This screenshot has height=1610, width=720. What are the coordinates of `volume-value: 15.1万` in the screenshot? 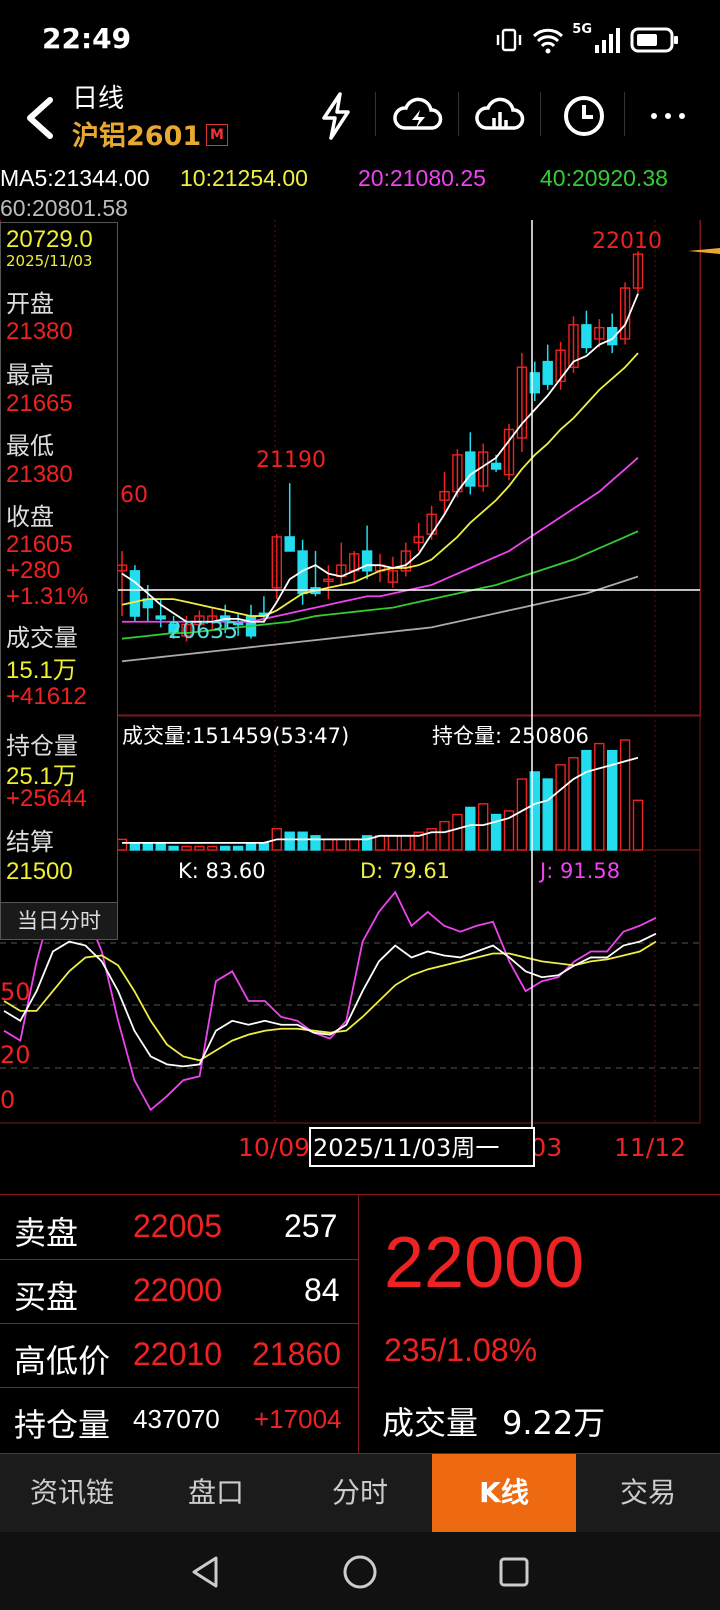 It's located at (41, 670).